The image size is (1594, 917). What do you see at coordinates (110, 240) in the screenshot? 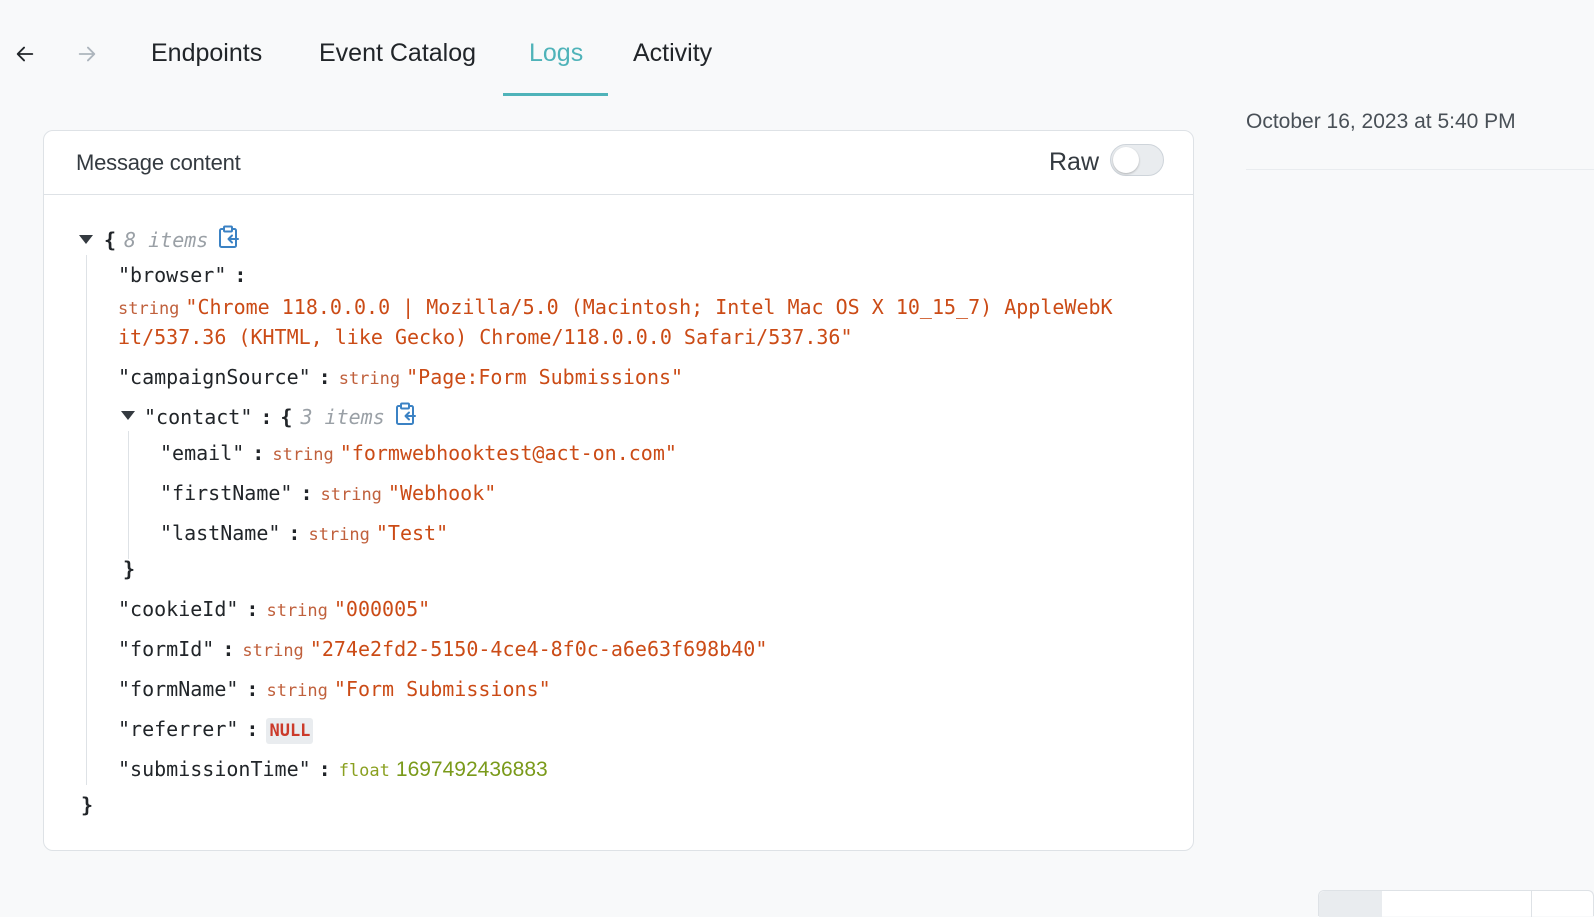
I see `root-open-brace: {` at bounding box center [110, 240].